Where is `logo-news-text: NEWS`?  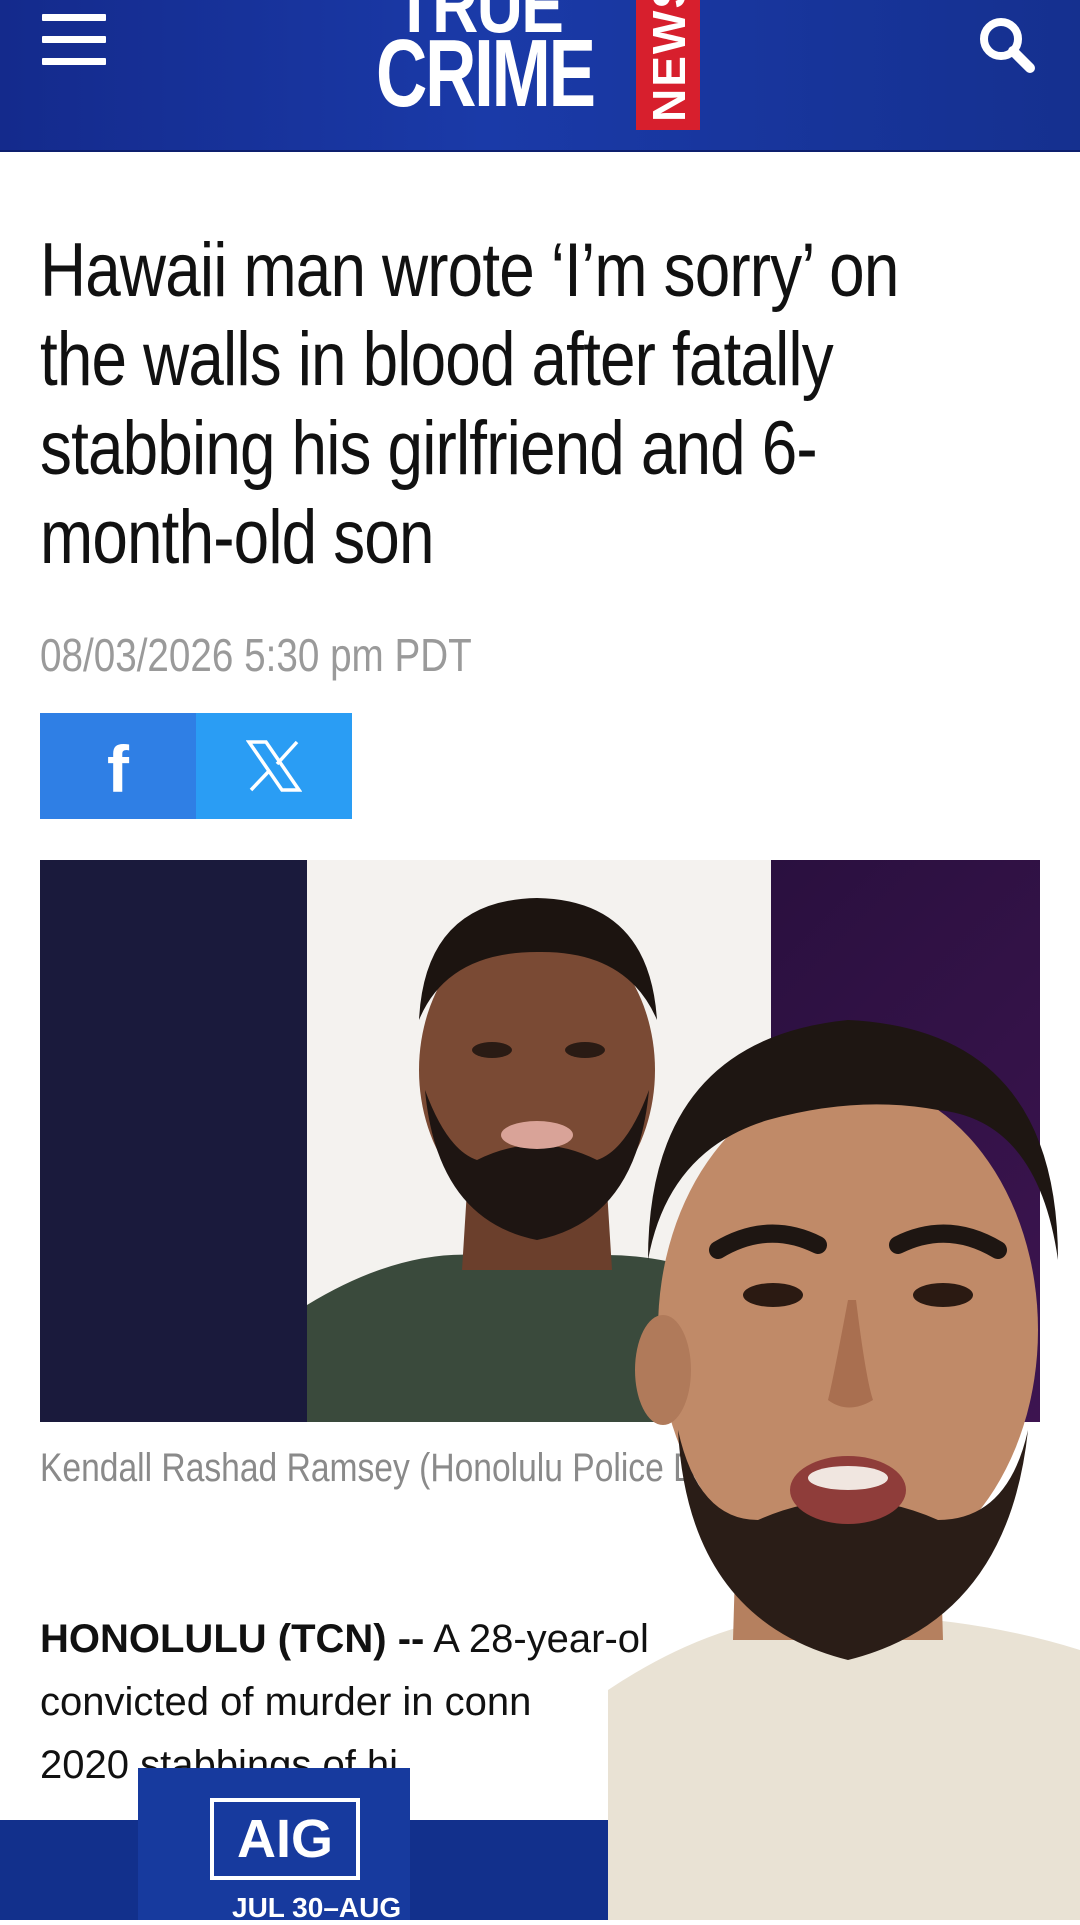
logo-news-text: NEWS is located at coordinates (669, 61).